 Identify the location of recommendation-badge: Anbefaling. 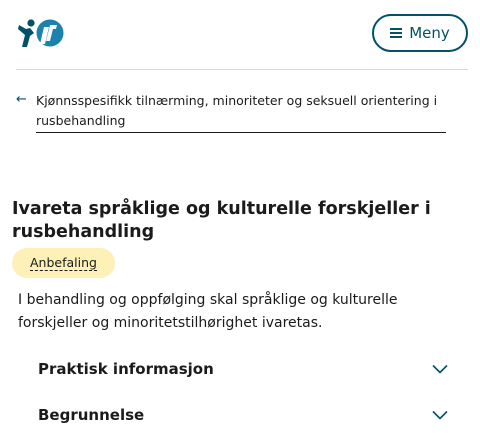
(63, 263).